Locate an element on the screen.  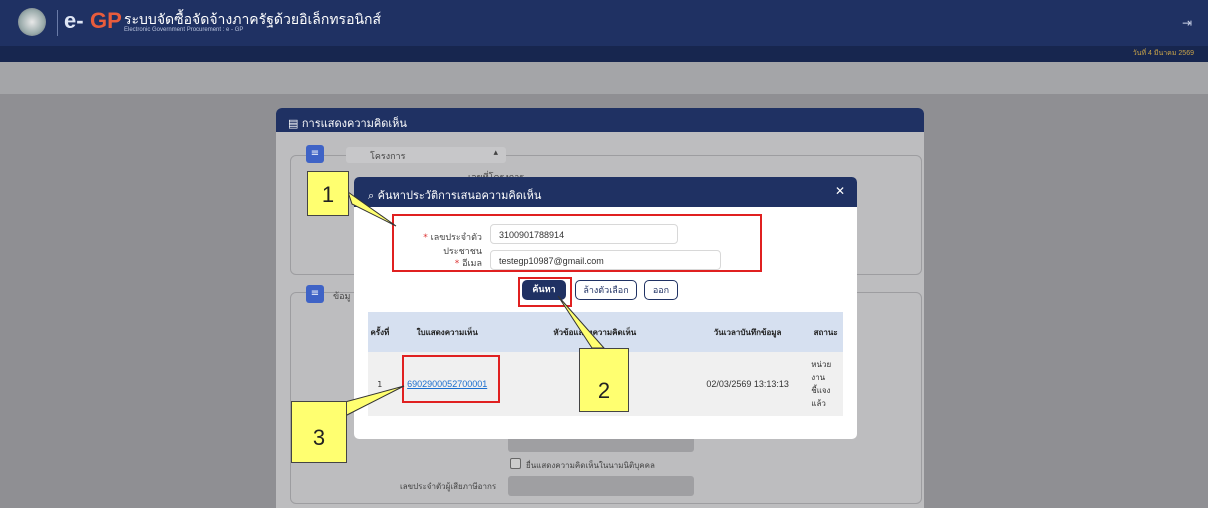
callout-1: 1 is located at coordinates (328, 193).